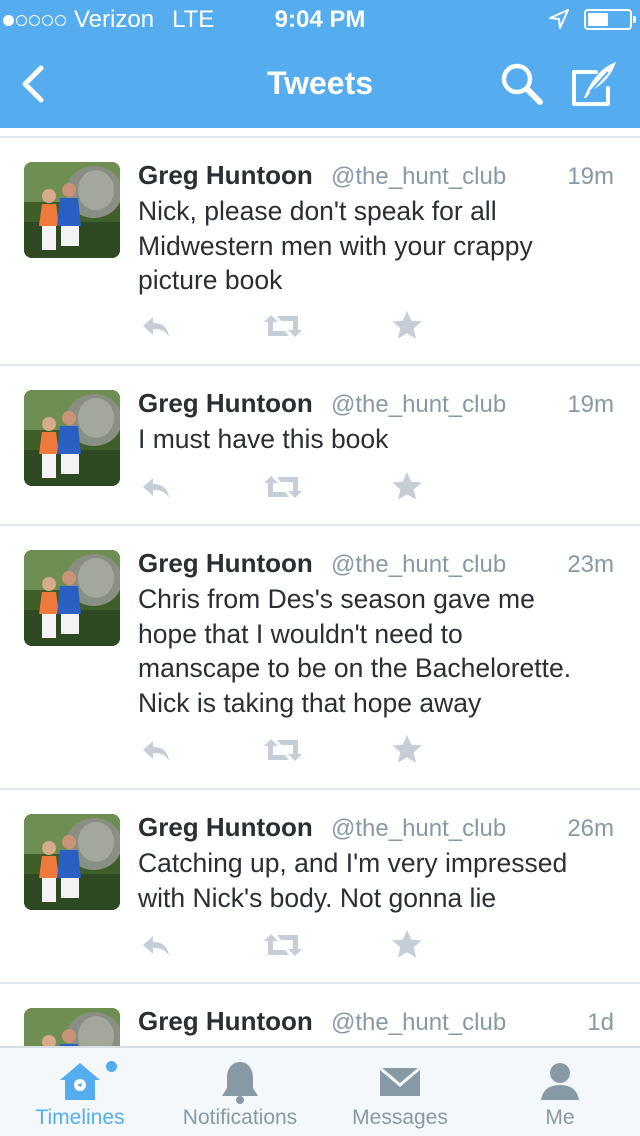 The width and height of the screenshot is (640, 1136). I want to click on tweet-timestamp: 26m, so click(590, 828).